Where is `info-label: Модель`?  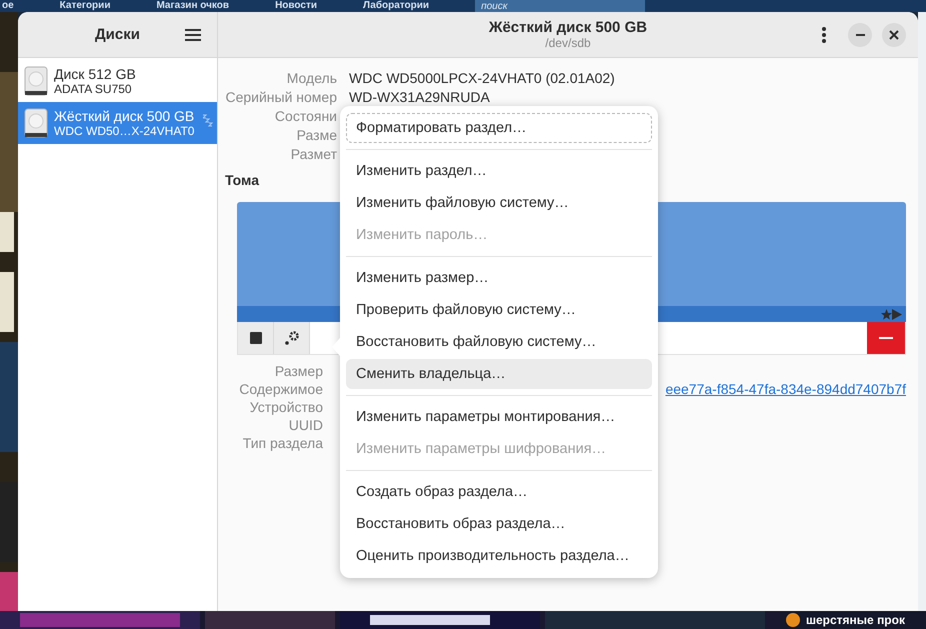
info-label: Модель is located at coordinates (311, 78).